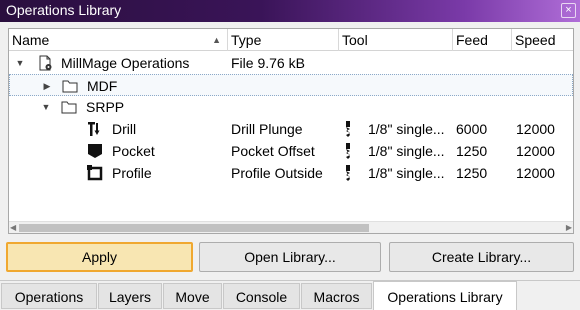  What do you see at coordinates (216, 40) in the screenshot?
I see `sort-ascending-icon: ▲` at bounding box center [216, 40].